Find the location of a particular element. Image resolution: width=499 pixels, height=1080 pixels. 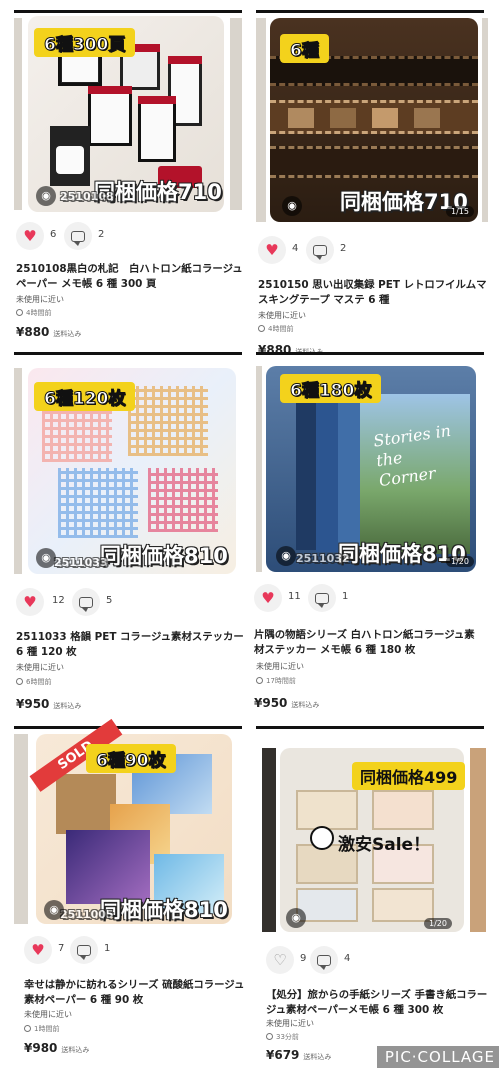

posted-time-text: 1時間前 is located at coordinates (47, 1029).